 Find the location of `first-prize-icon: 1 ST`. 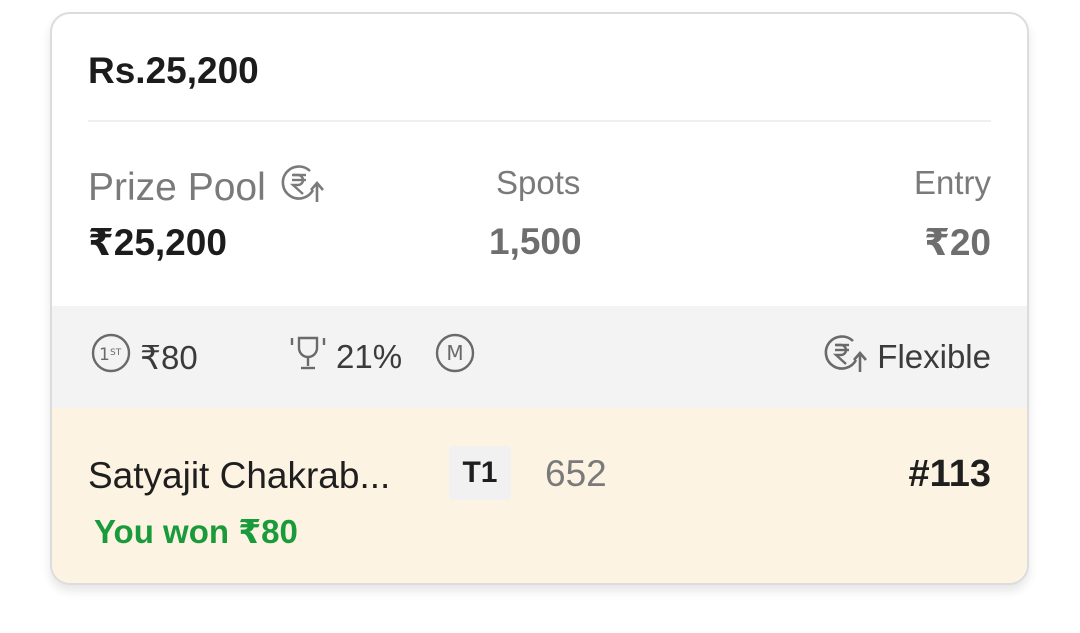

first-prize-icon: 1 ST is located at coordinates (111, 357).